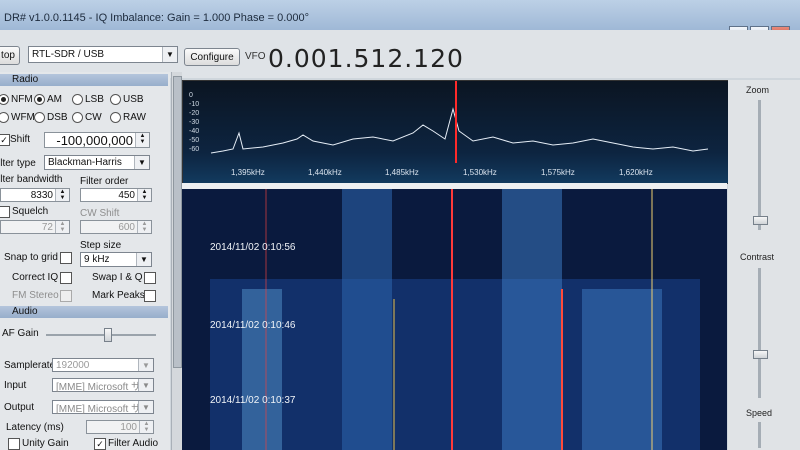 The height and width of the screenshot is (450, 800). Describe the element at coordinates (30, 211) in the screenshot. I see `squelch-label: Squelch` at that location.